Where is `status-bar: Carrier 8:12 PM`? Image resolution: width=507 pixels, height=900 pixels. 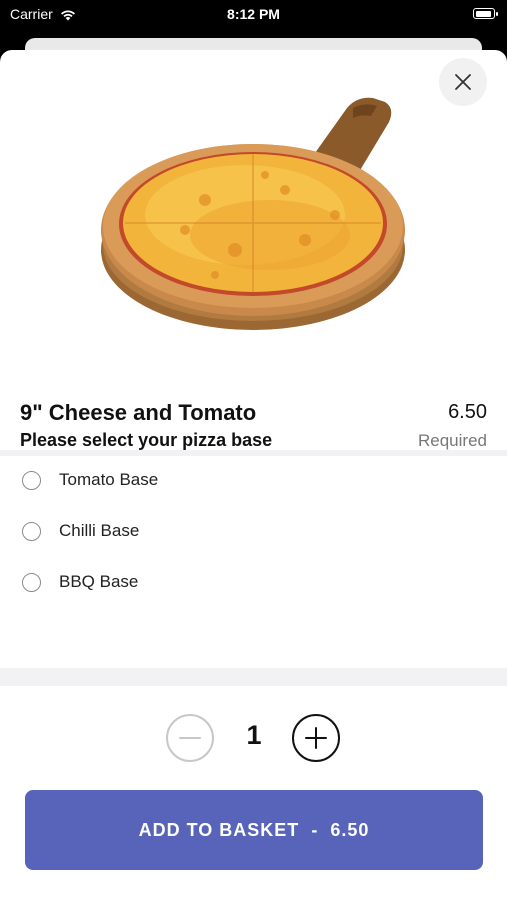 status-bar: Carrier 8:12 PM is located at coordinates (253, 15).